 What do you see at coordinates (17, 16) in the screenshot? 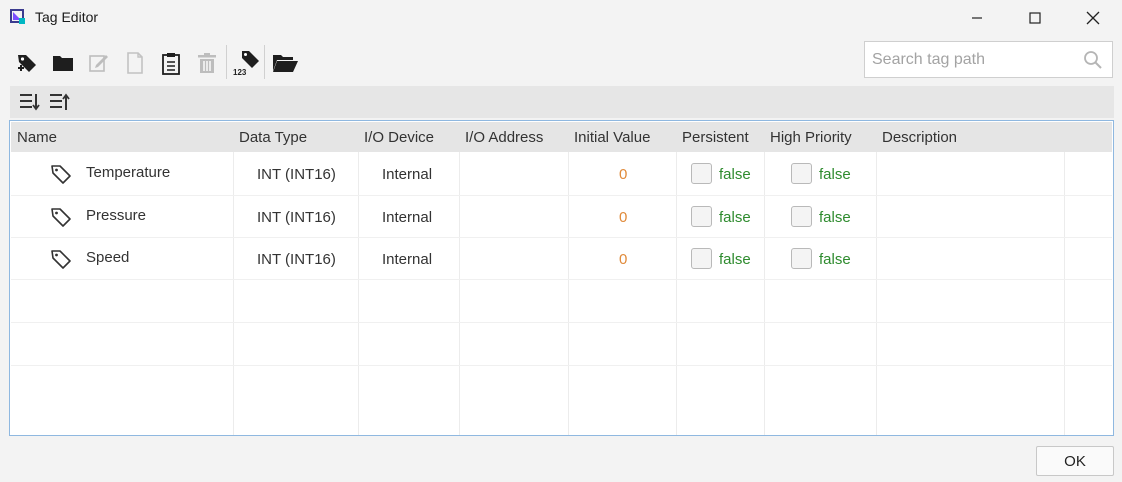
I see `app-logo-icon` at bounding box center [17, 16].